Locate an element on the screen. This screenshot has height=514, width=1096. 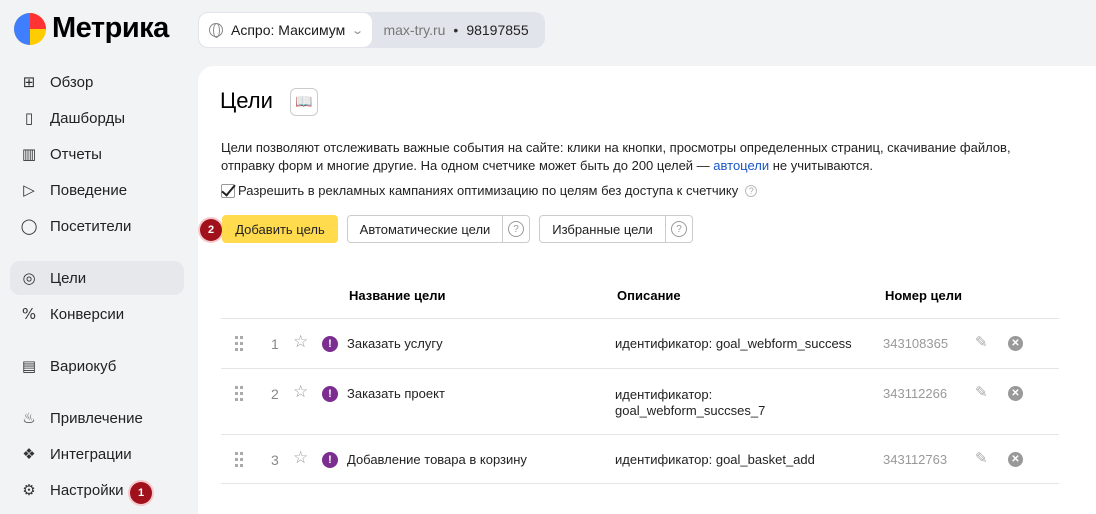
goal-description: идентификатор: is located at coordinates (664, 394).